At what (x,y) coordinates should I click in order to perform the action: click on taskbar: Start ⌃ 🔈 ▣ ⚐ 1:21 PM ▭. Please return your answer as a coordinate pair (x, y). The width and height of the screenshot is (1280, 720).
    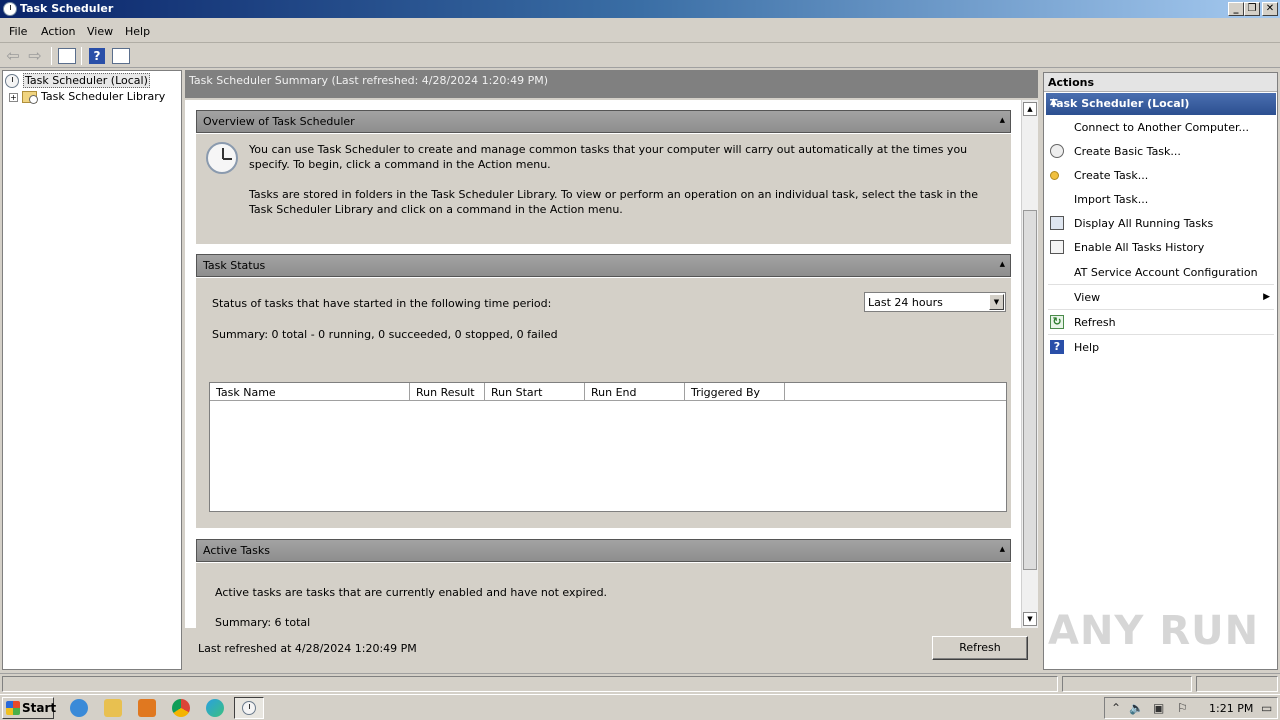
    Looking at the image, I should click on (640, 707).